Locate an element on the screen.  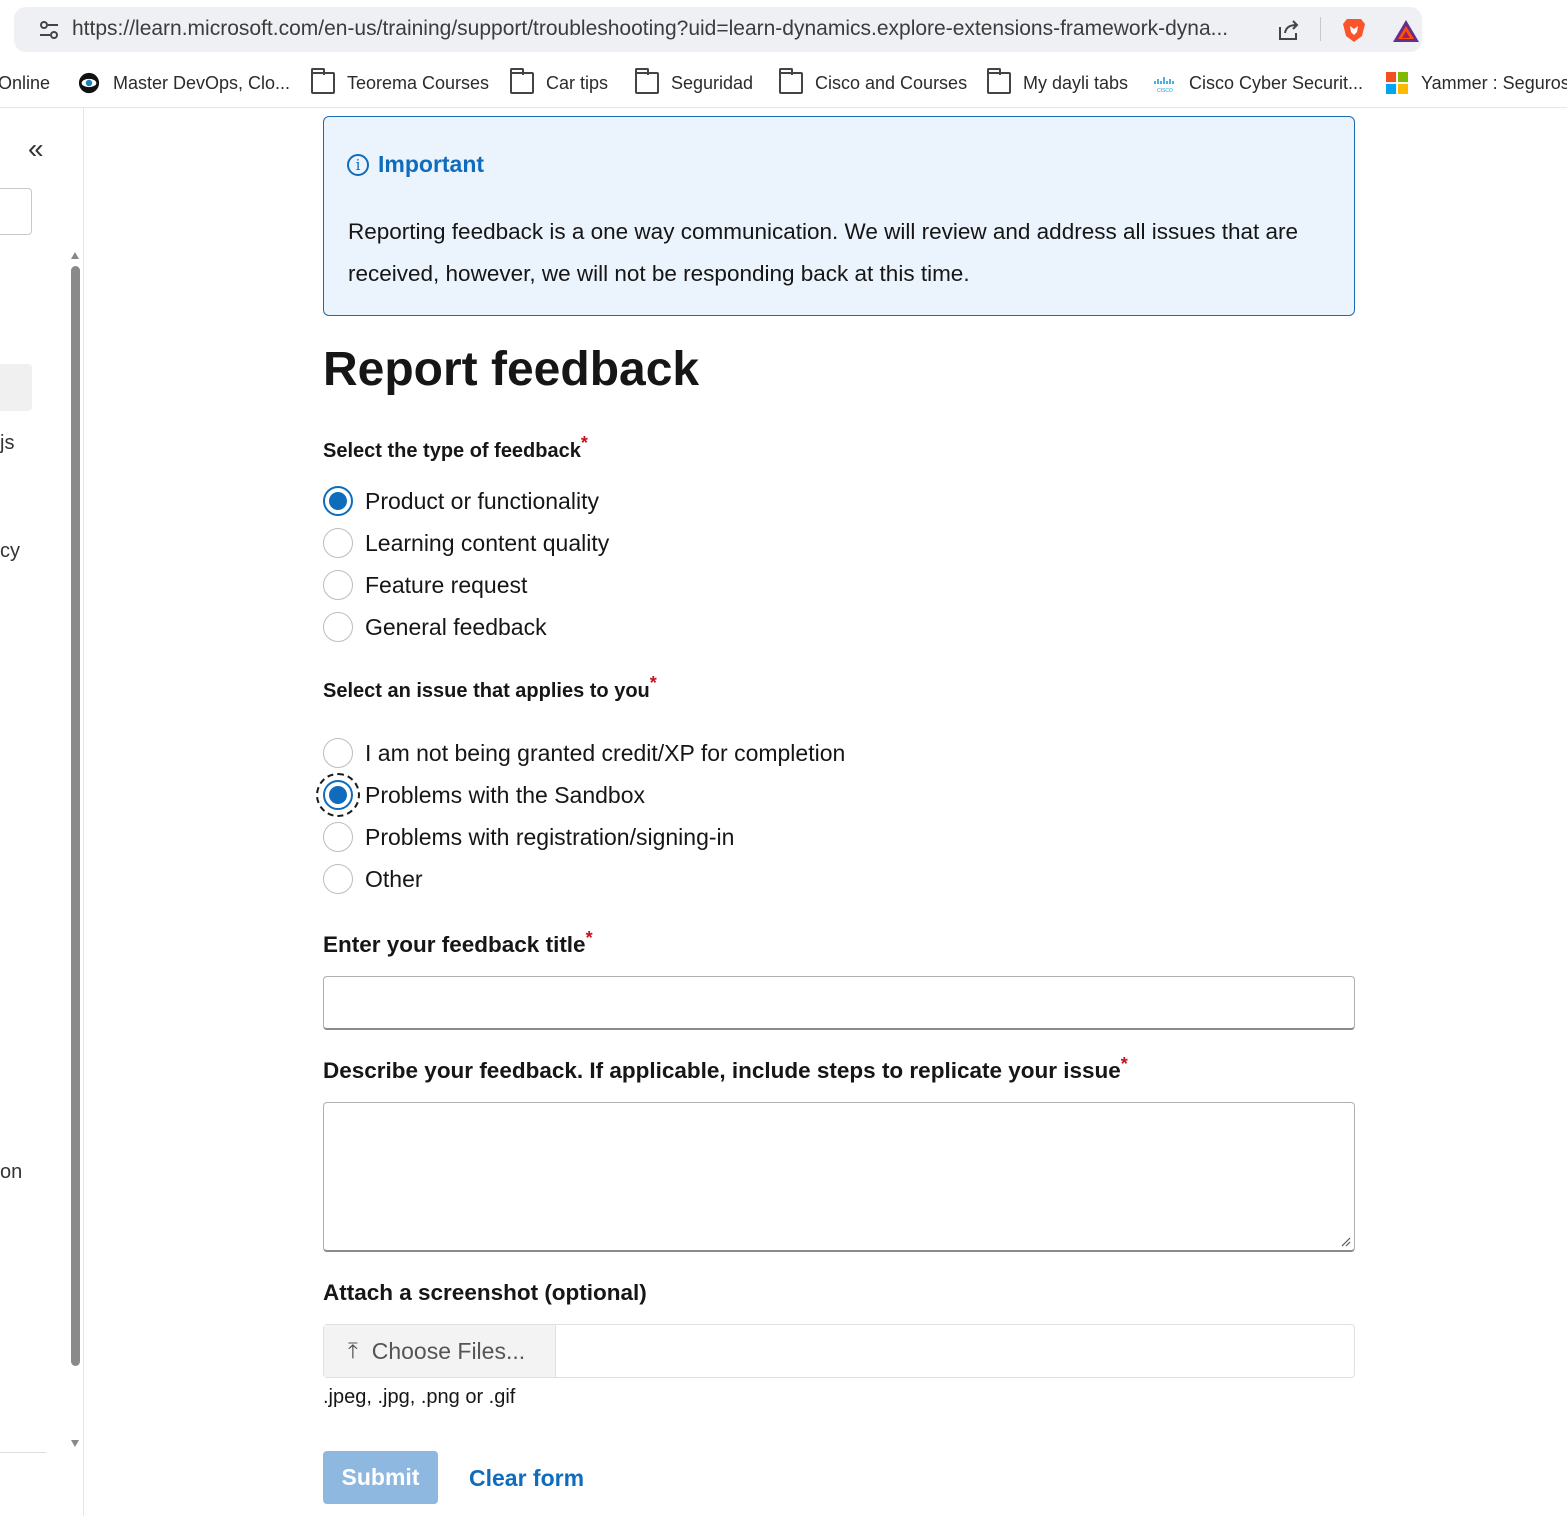
bookmark-label: Seguridad is located at coordinates (712, 82).